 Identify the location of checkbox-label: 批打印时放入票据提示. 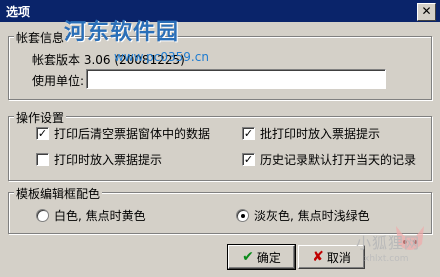
(320, 134).